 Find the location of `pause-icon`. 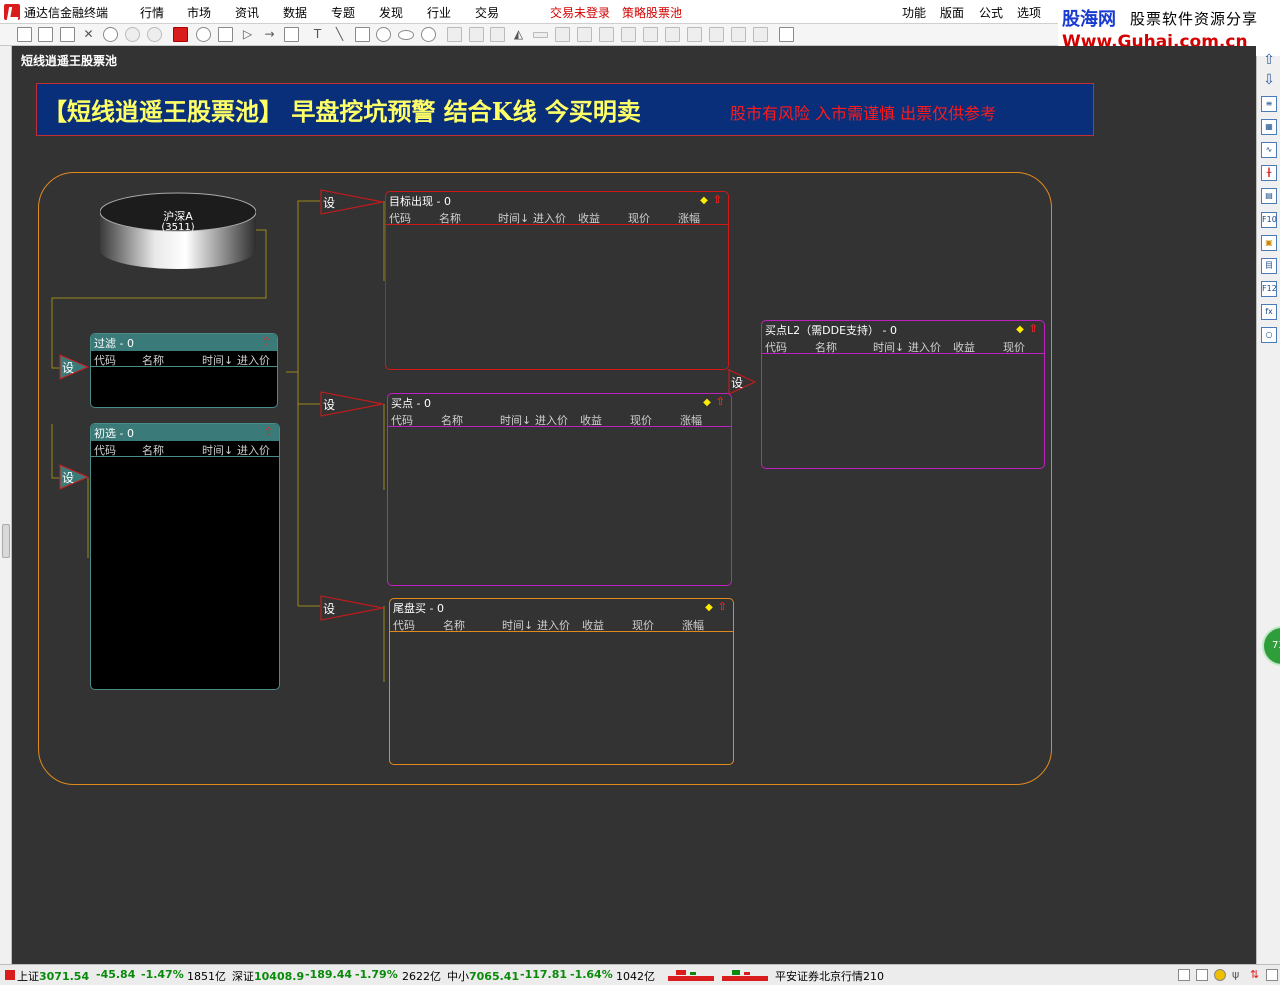

pause-icon is located at coordinates (132, 34).